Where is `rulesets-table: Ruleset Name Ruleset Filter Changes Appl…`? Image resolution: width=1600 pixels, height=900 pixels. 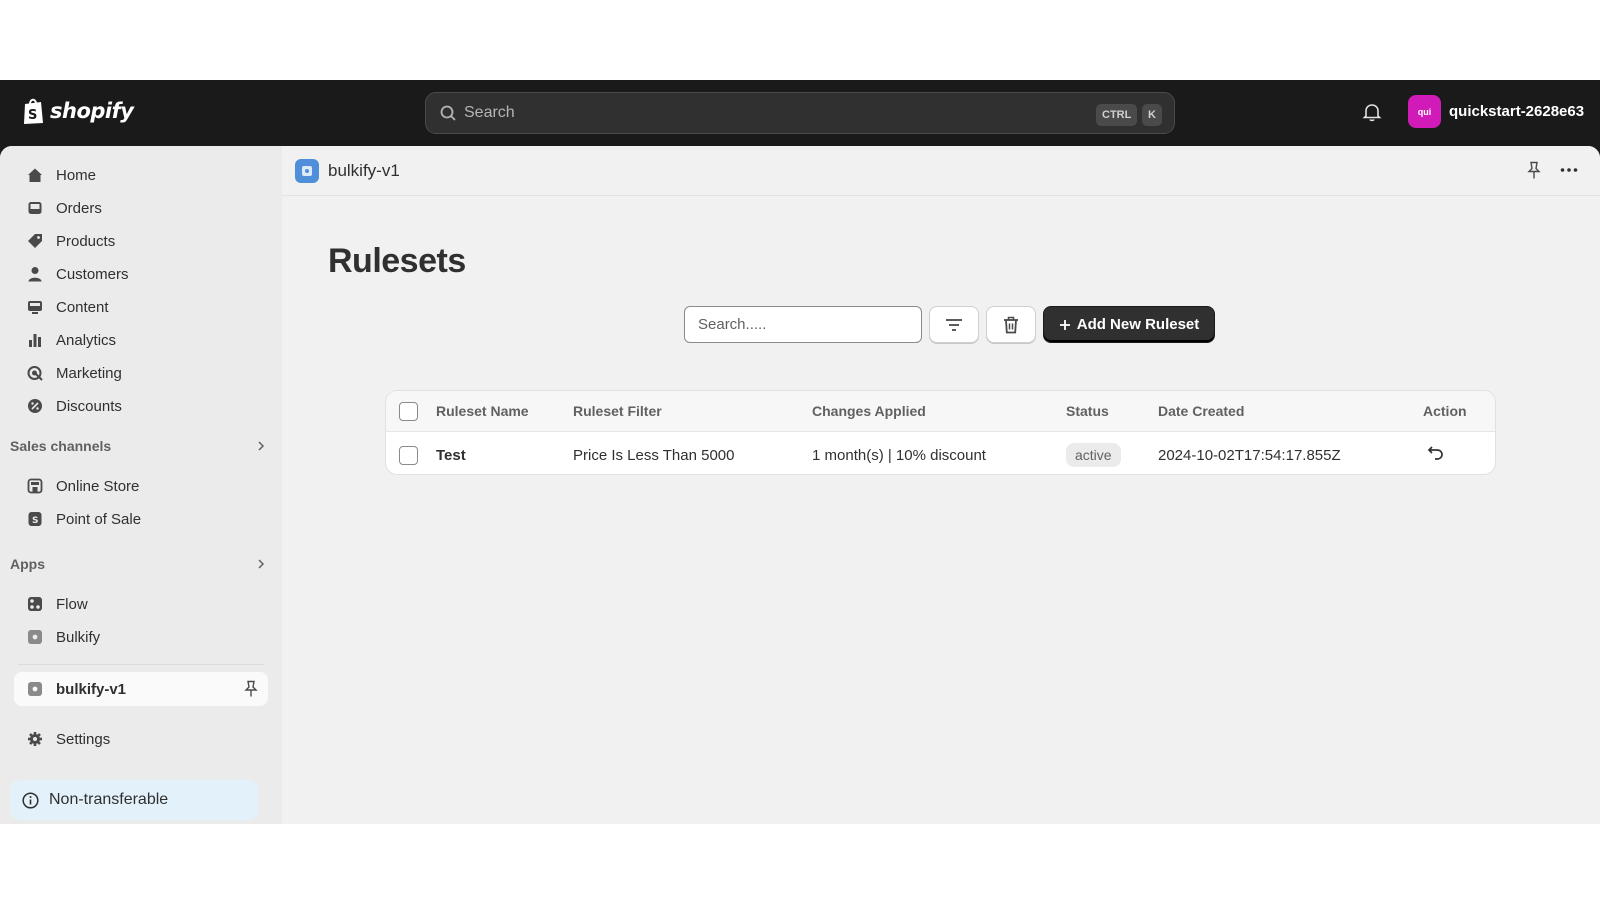 rulesets-table: Ruleset Name Ruleset Filter Changes Appl… is located at coordinates (940, 432).